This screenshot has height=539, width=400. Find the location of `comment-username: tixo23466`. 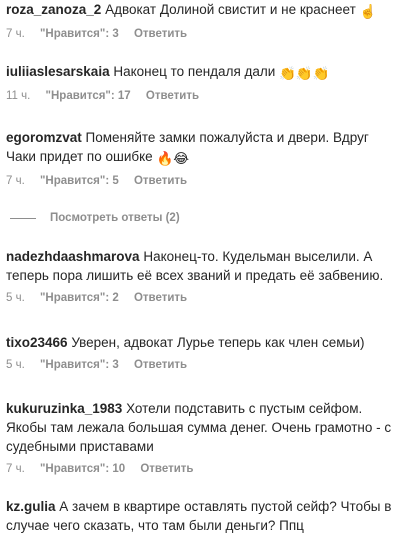

comment-username: tixo23466 is located at coordinates (37, 342).